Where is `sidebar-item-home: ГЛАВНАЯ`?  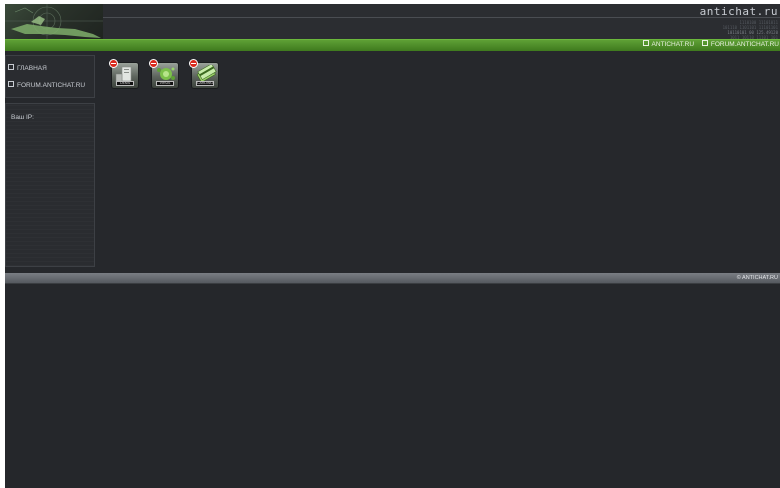
sidebar-item-home: ГЛАВНАЯ is located at coordinates (27, 68).